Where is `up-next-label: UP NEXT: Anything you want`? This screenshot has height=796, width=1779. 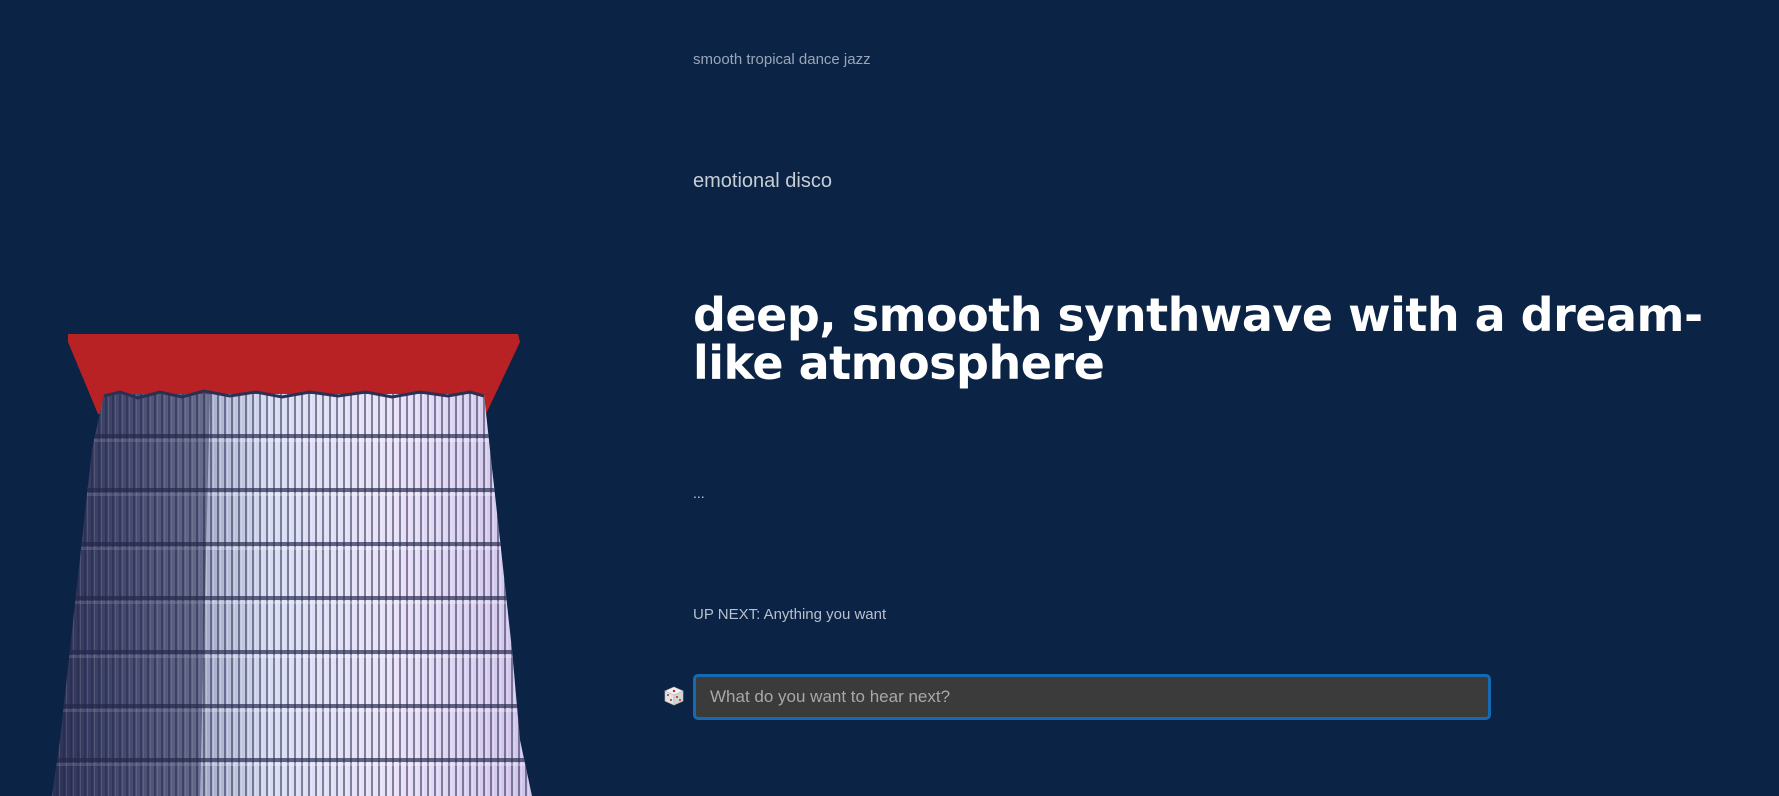 up-next-label: UP NEXT: Anything you want is located at coordinates (790, 614).